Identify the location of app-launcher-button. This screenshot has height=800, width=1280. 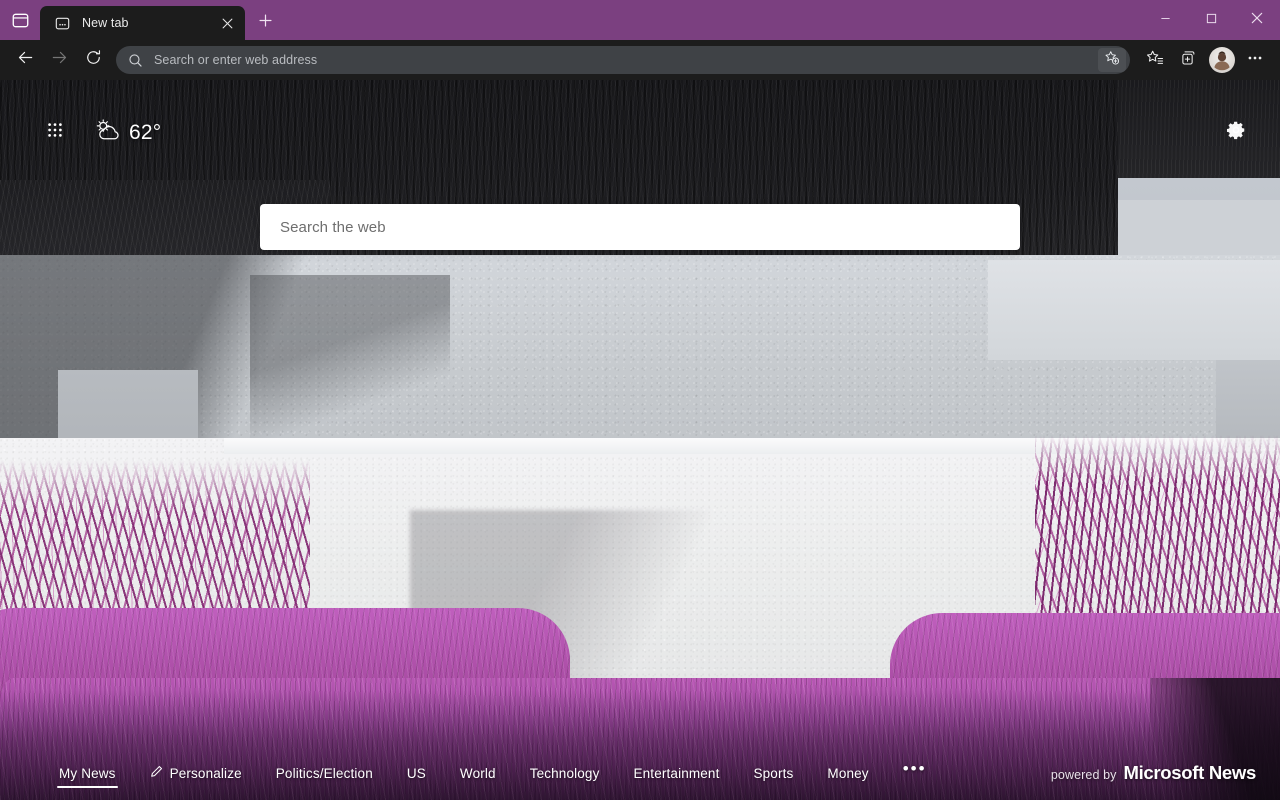
(55, 133).